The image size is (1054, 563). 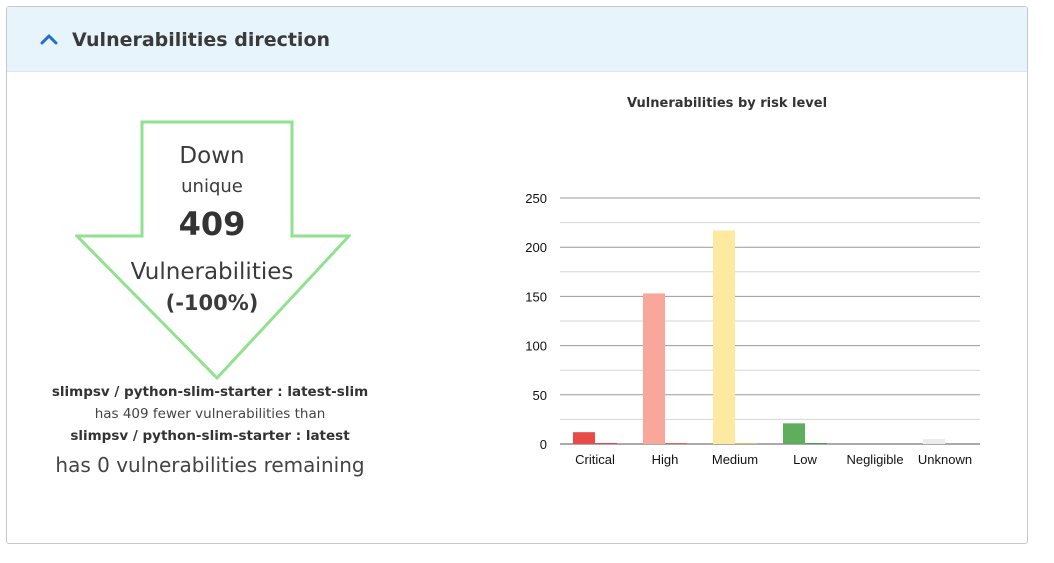 I want to click on bar-high, so click(x=654, y=368).